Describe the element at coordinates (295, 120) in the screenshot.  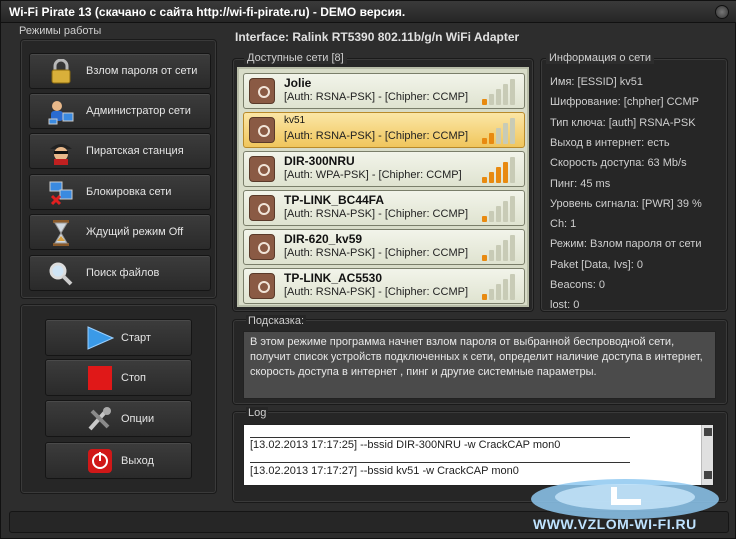
I see `network-ssid: kv51` at that location.